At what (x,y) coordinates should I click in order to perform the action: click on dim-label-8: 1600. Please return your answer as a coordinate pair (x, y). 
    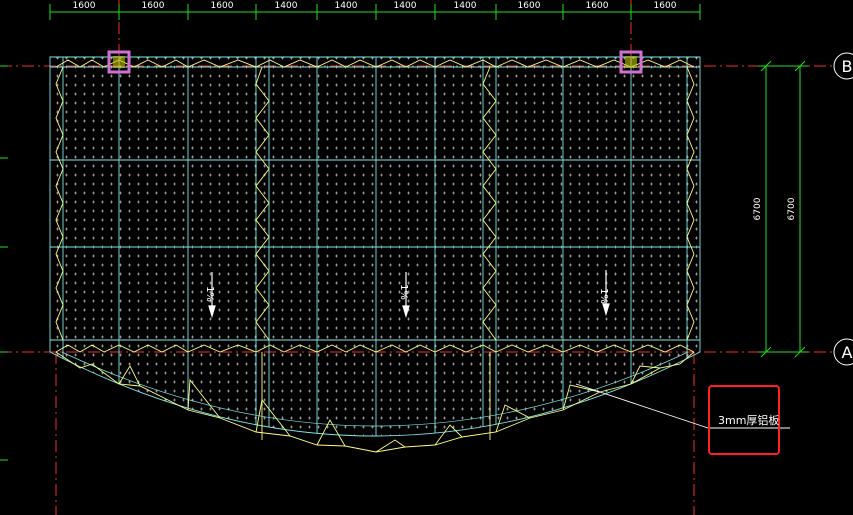
    Looking at the image, I should click on (529, 6).